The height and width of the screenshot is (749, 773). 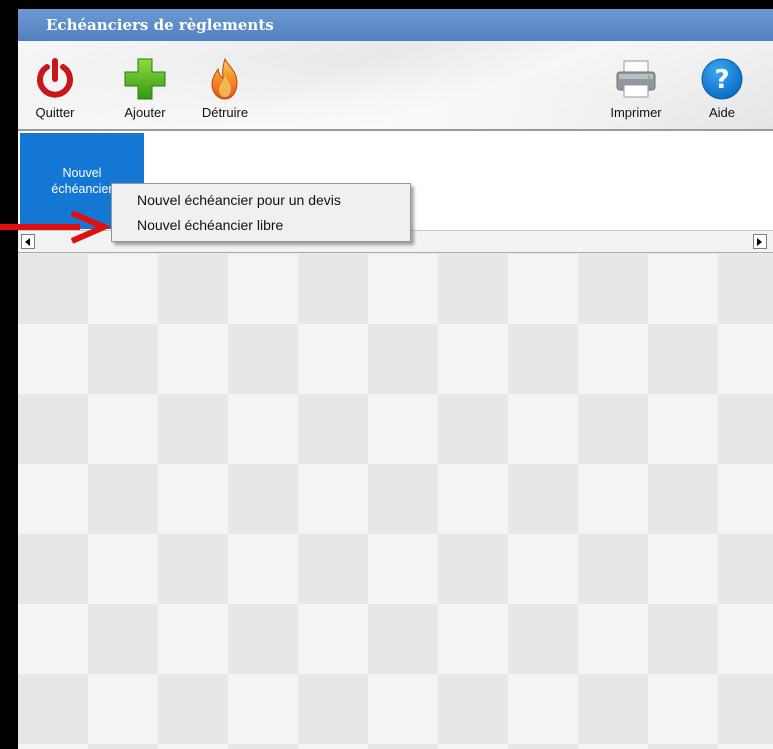 I want to click on quit-button: Quitter, so click(x=55, y=90).